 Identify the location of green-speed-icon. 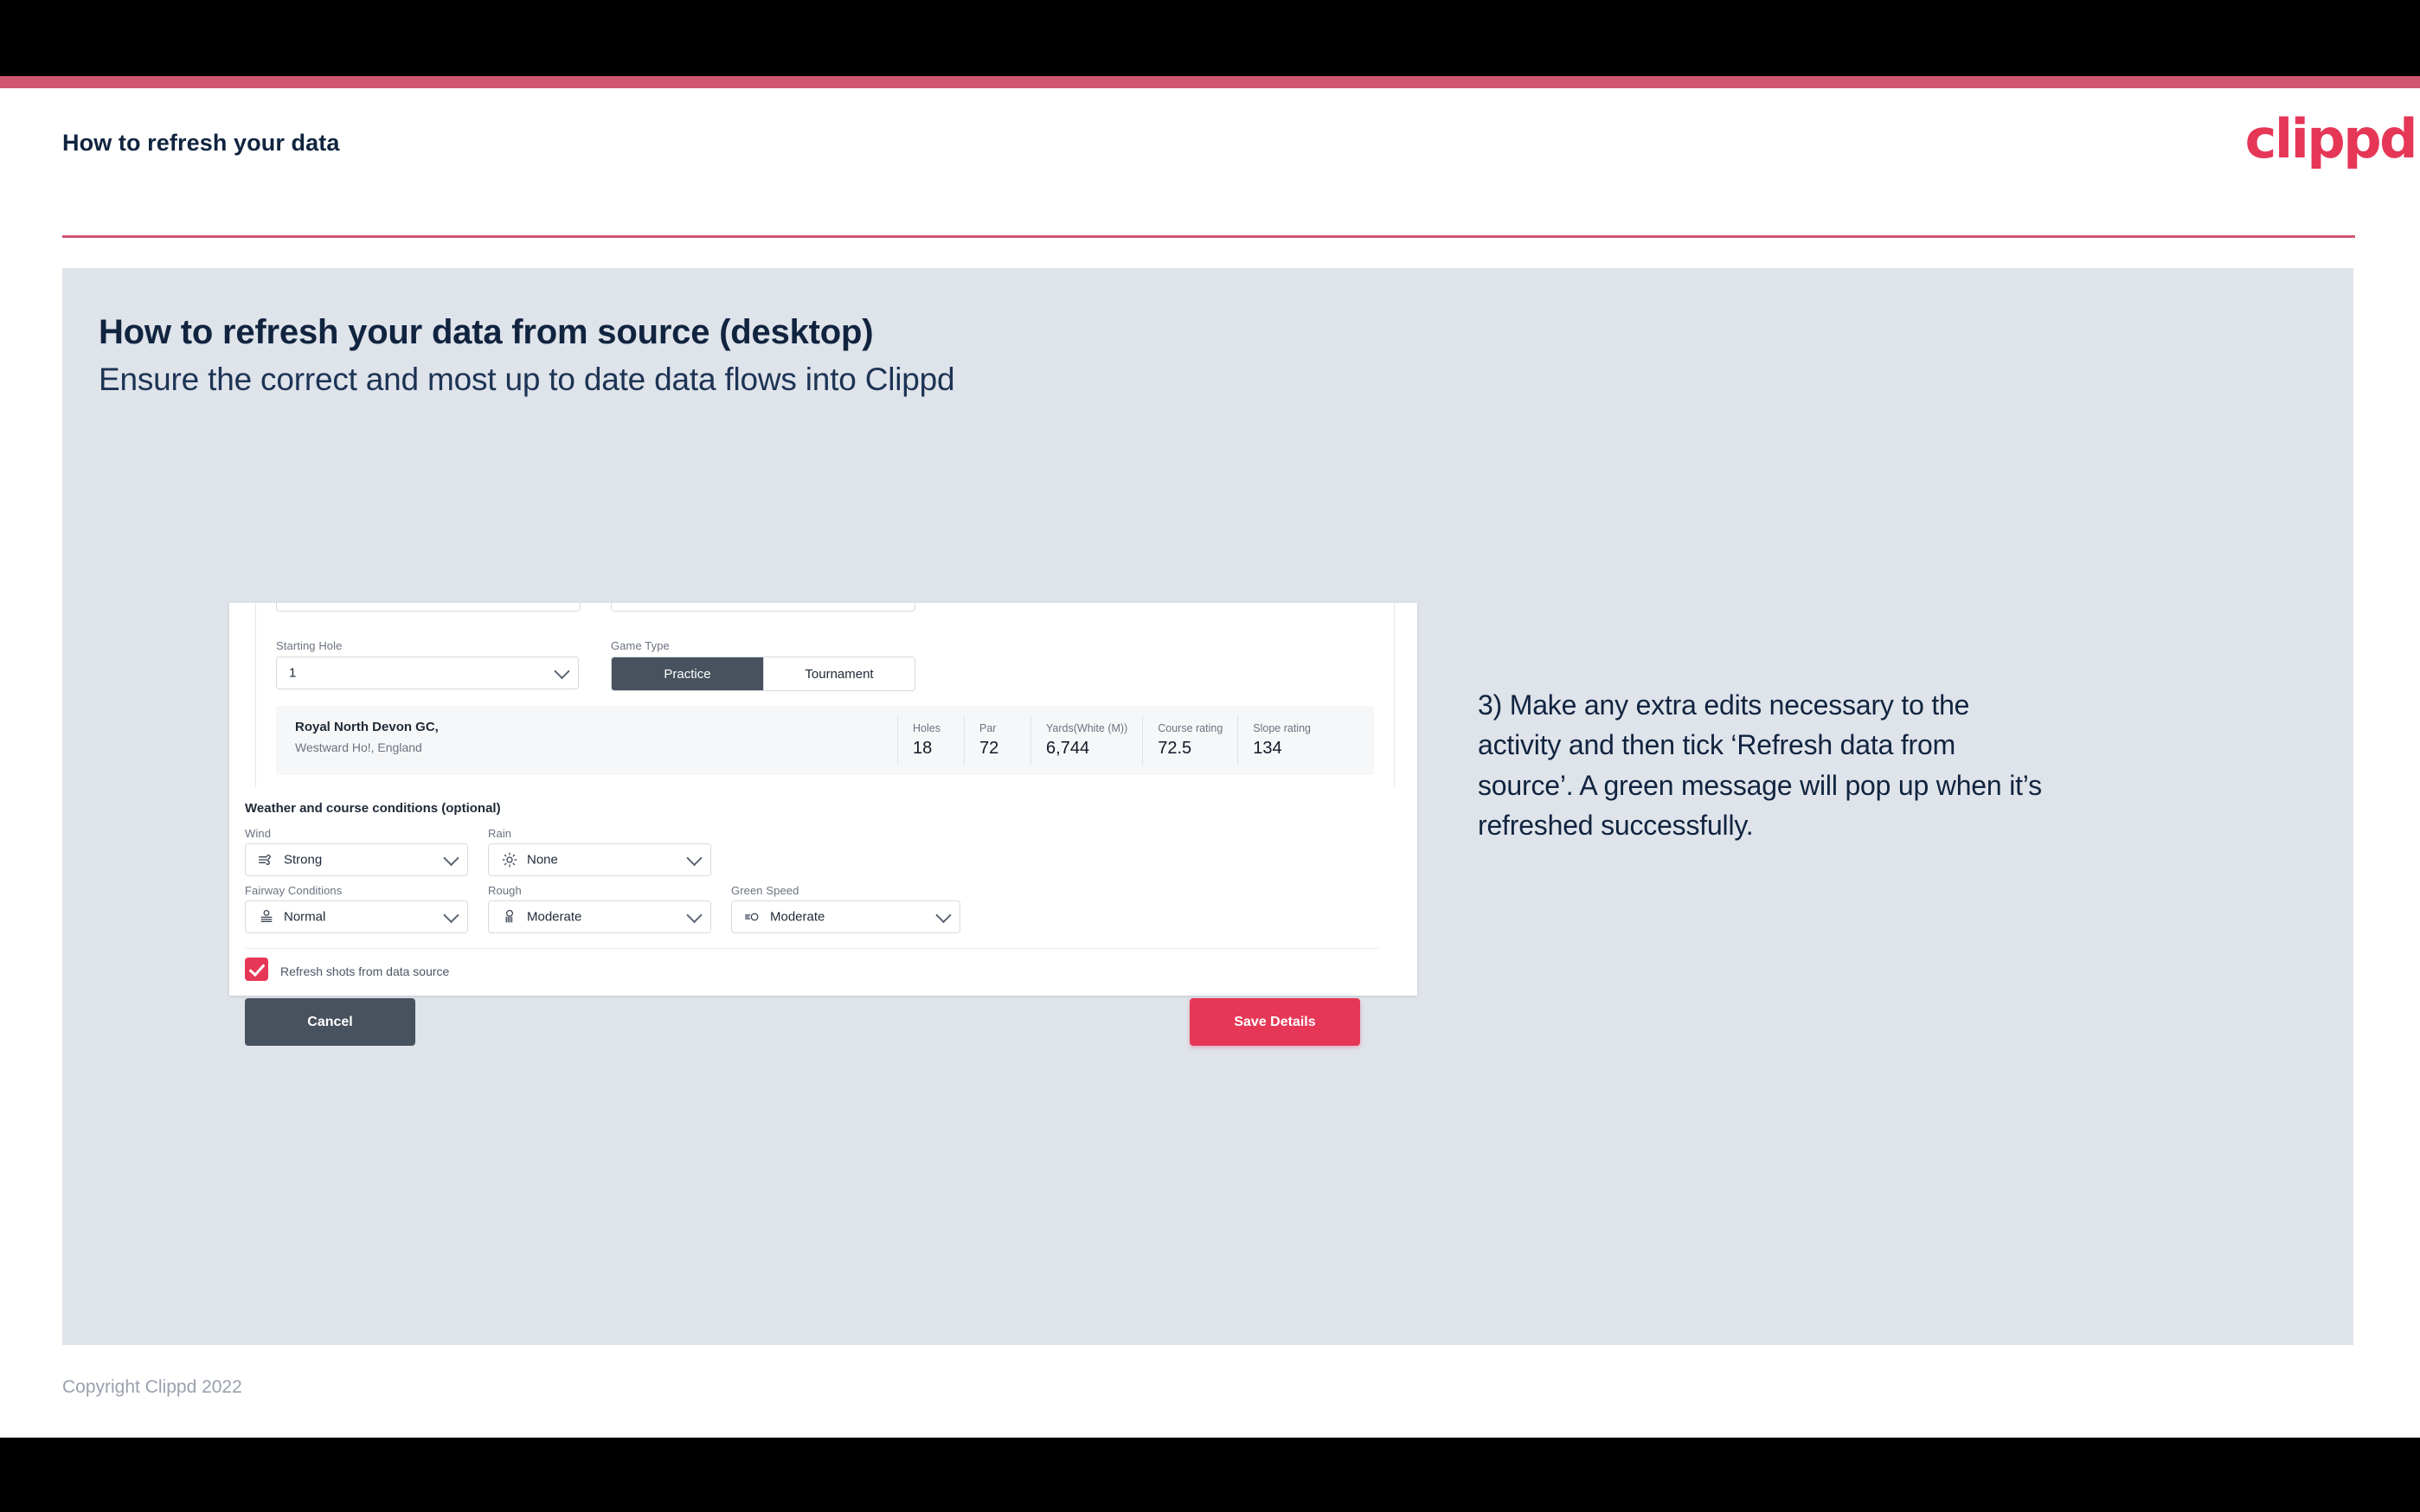
(752, 917).